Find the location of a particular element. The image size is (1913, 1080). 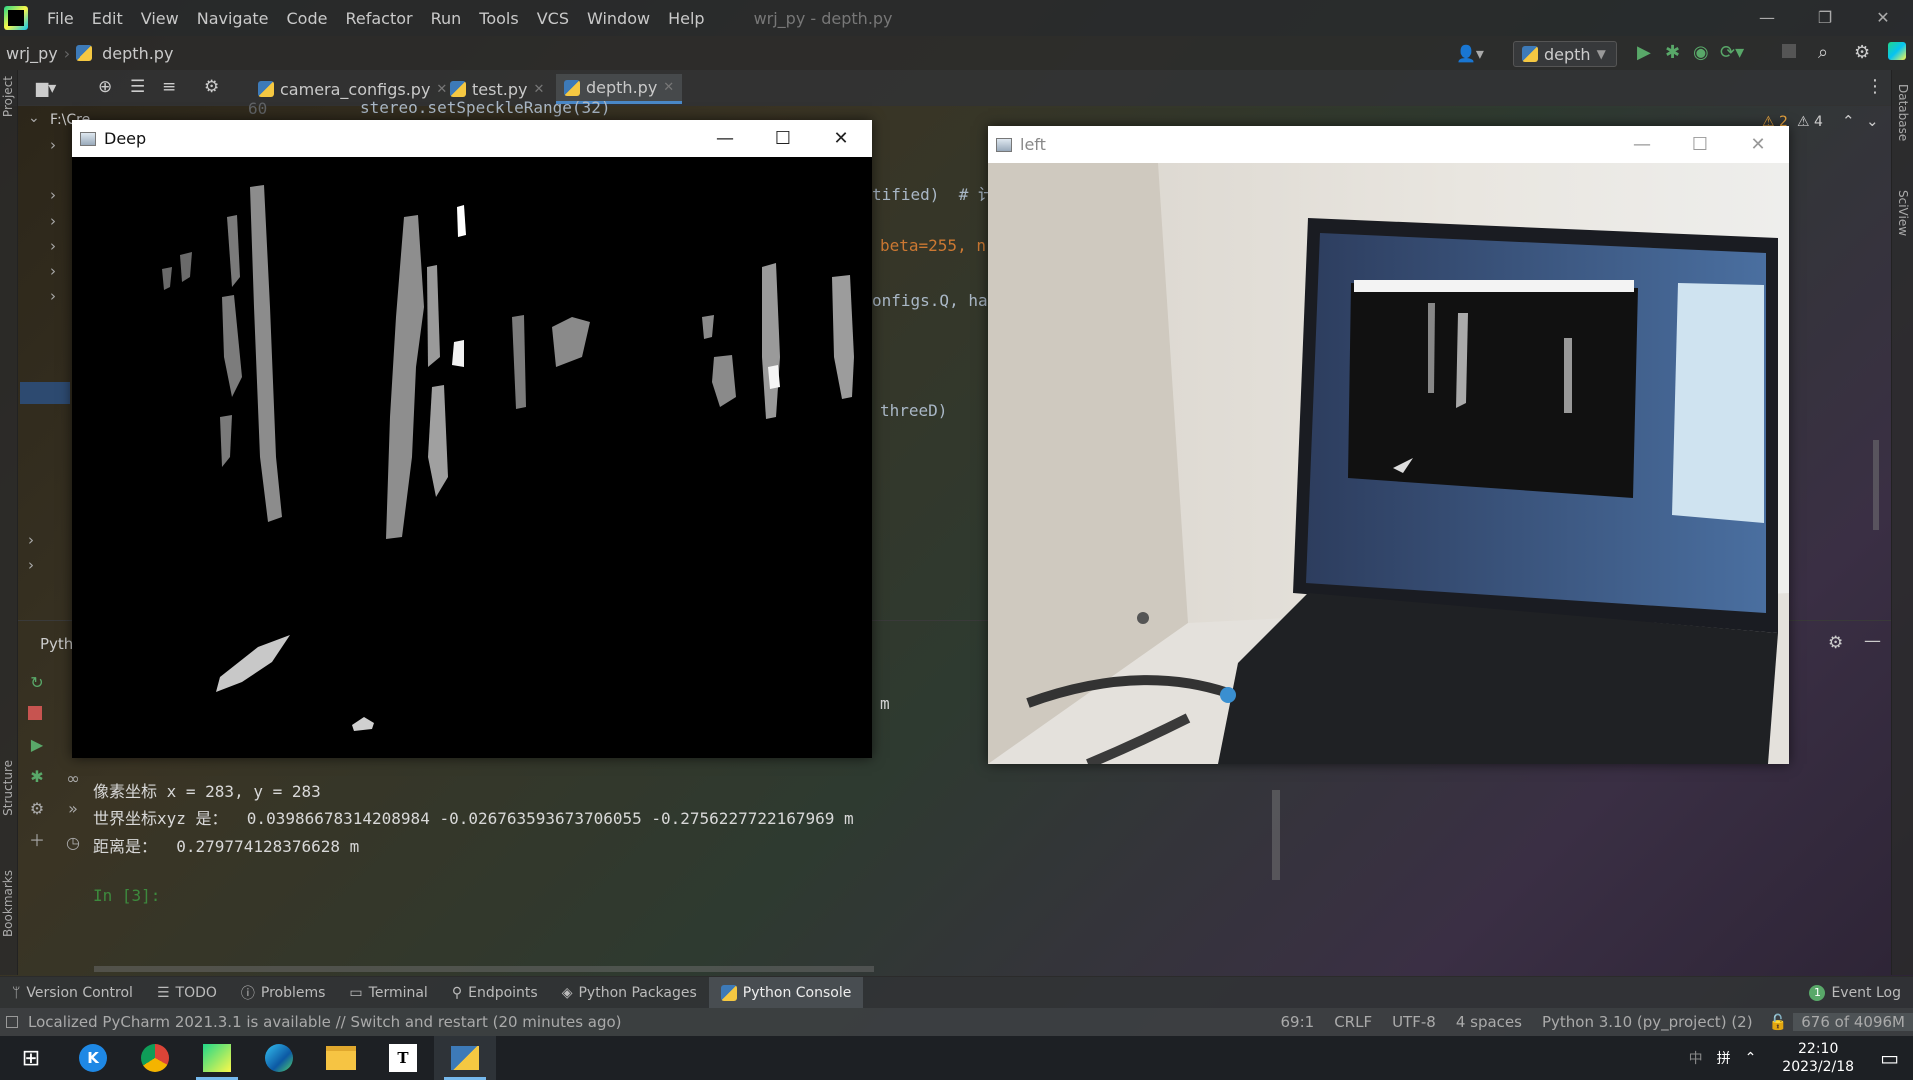

tool-python-console: Python Console is located at coordinates (786, 992).